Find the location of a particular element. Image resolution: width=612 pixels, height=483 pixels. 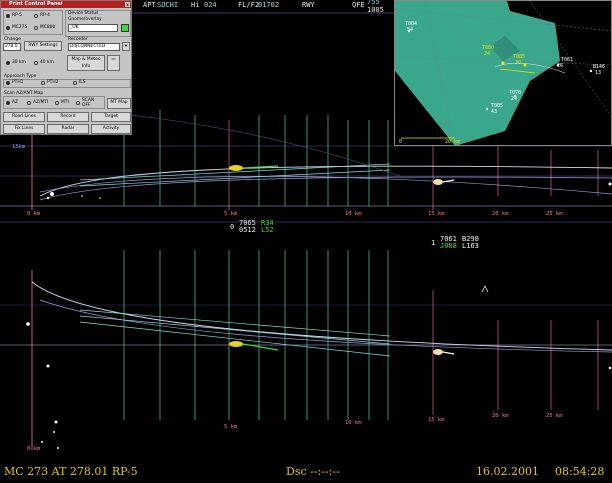

inset-map-graphics is located at coordinates (503, 73).